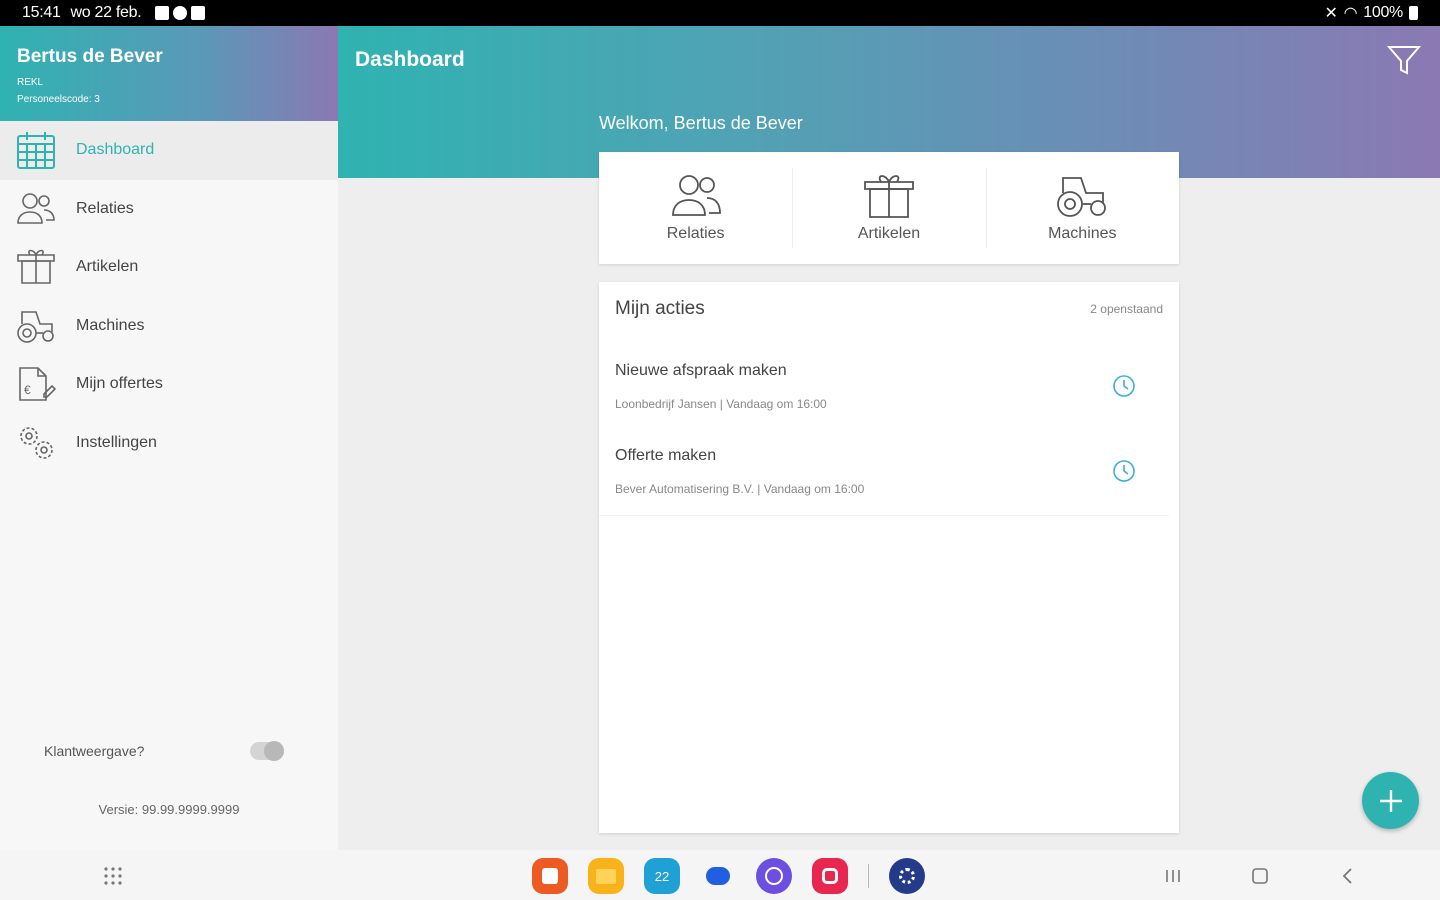 Image resolution: width=1440 pixels, height=900 pixels. Describe the element at coordinates (169, 267) in the screenshot. I see `sidebar-item-artikelen: Artikelen` at that location.